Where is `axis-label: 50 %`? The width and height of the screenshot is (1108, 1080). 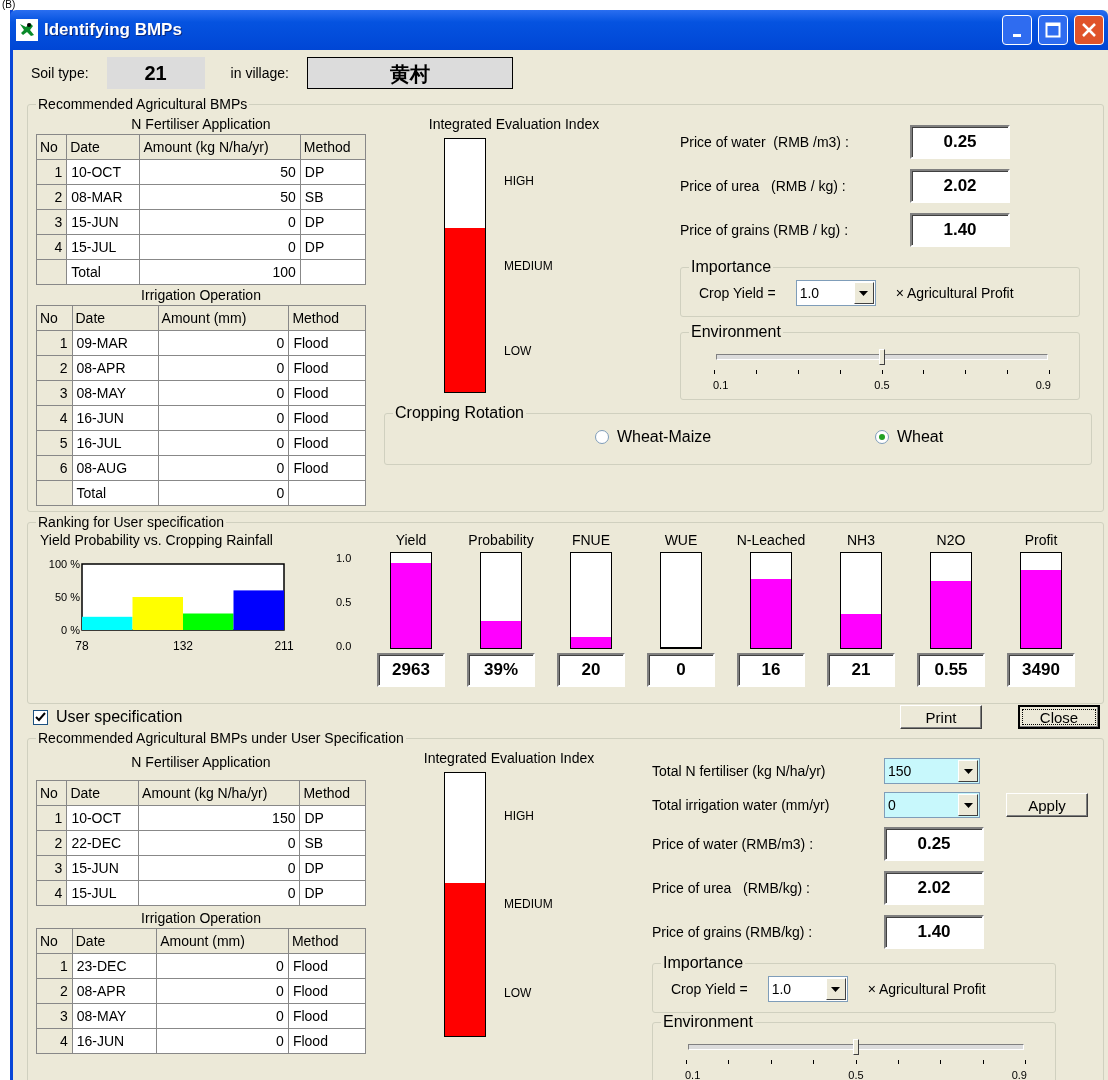 axis-label: 50 % is located at coordinates (67, 597).